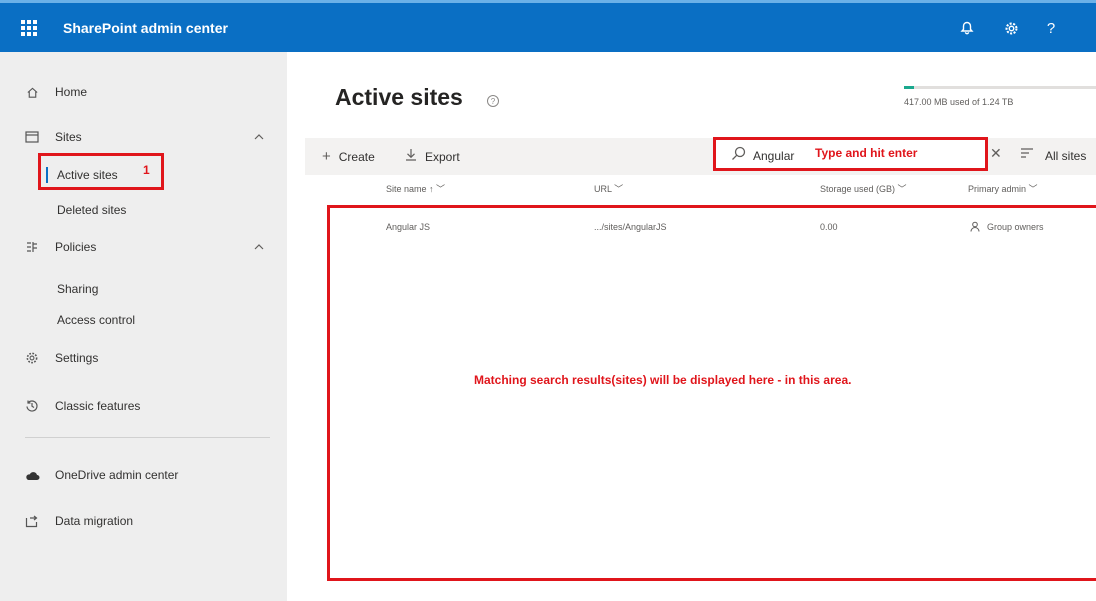 The height and width of the screenshot is (601, 1096). Describe the element at coordinates (829, 227) in the screenshot. I see `cell-storage: 0.00` at that location.